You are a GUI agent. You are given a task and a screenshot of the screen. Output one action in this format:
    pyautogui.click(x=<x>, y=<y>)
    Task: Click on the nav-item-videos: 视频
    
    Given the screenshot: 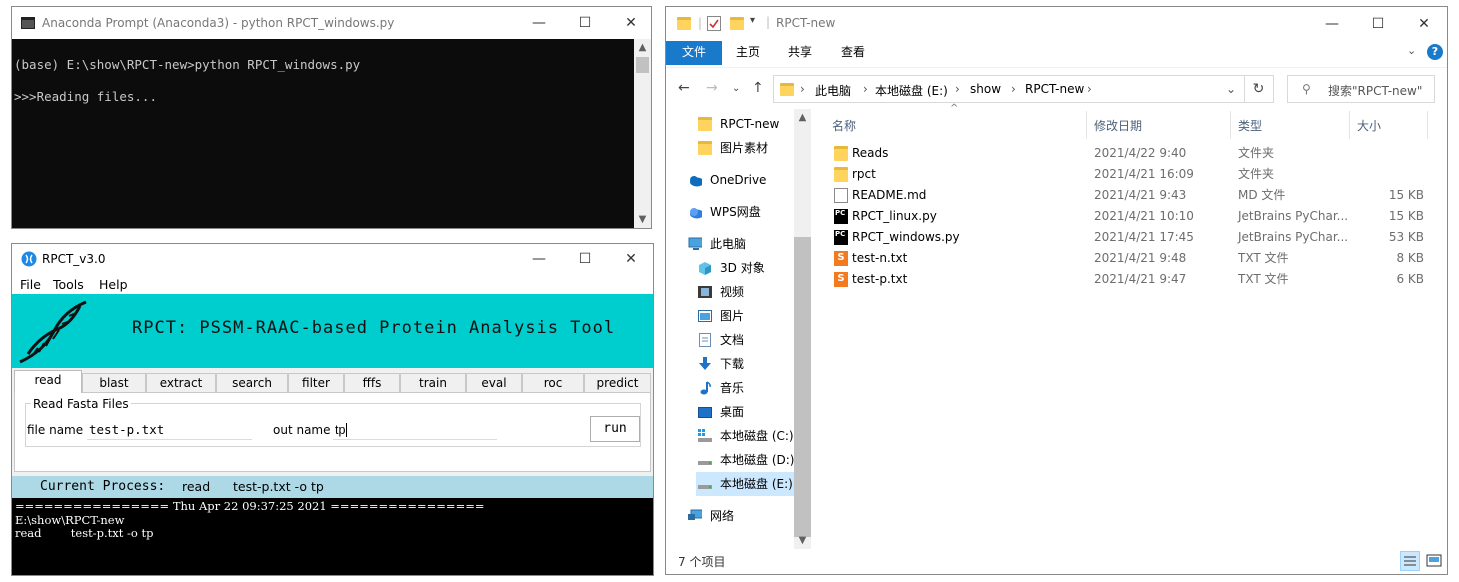 What is the action you would take?
    pyautogui.click(x=746, y=292)
    